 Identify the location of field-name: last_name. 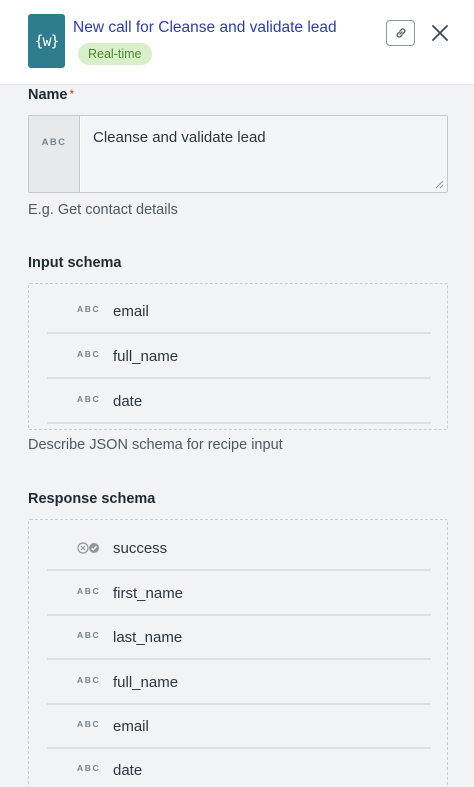
(148, 637).